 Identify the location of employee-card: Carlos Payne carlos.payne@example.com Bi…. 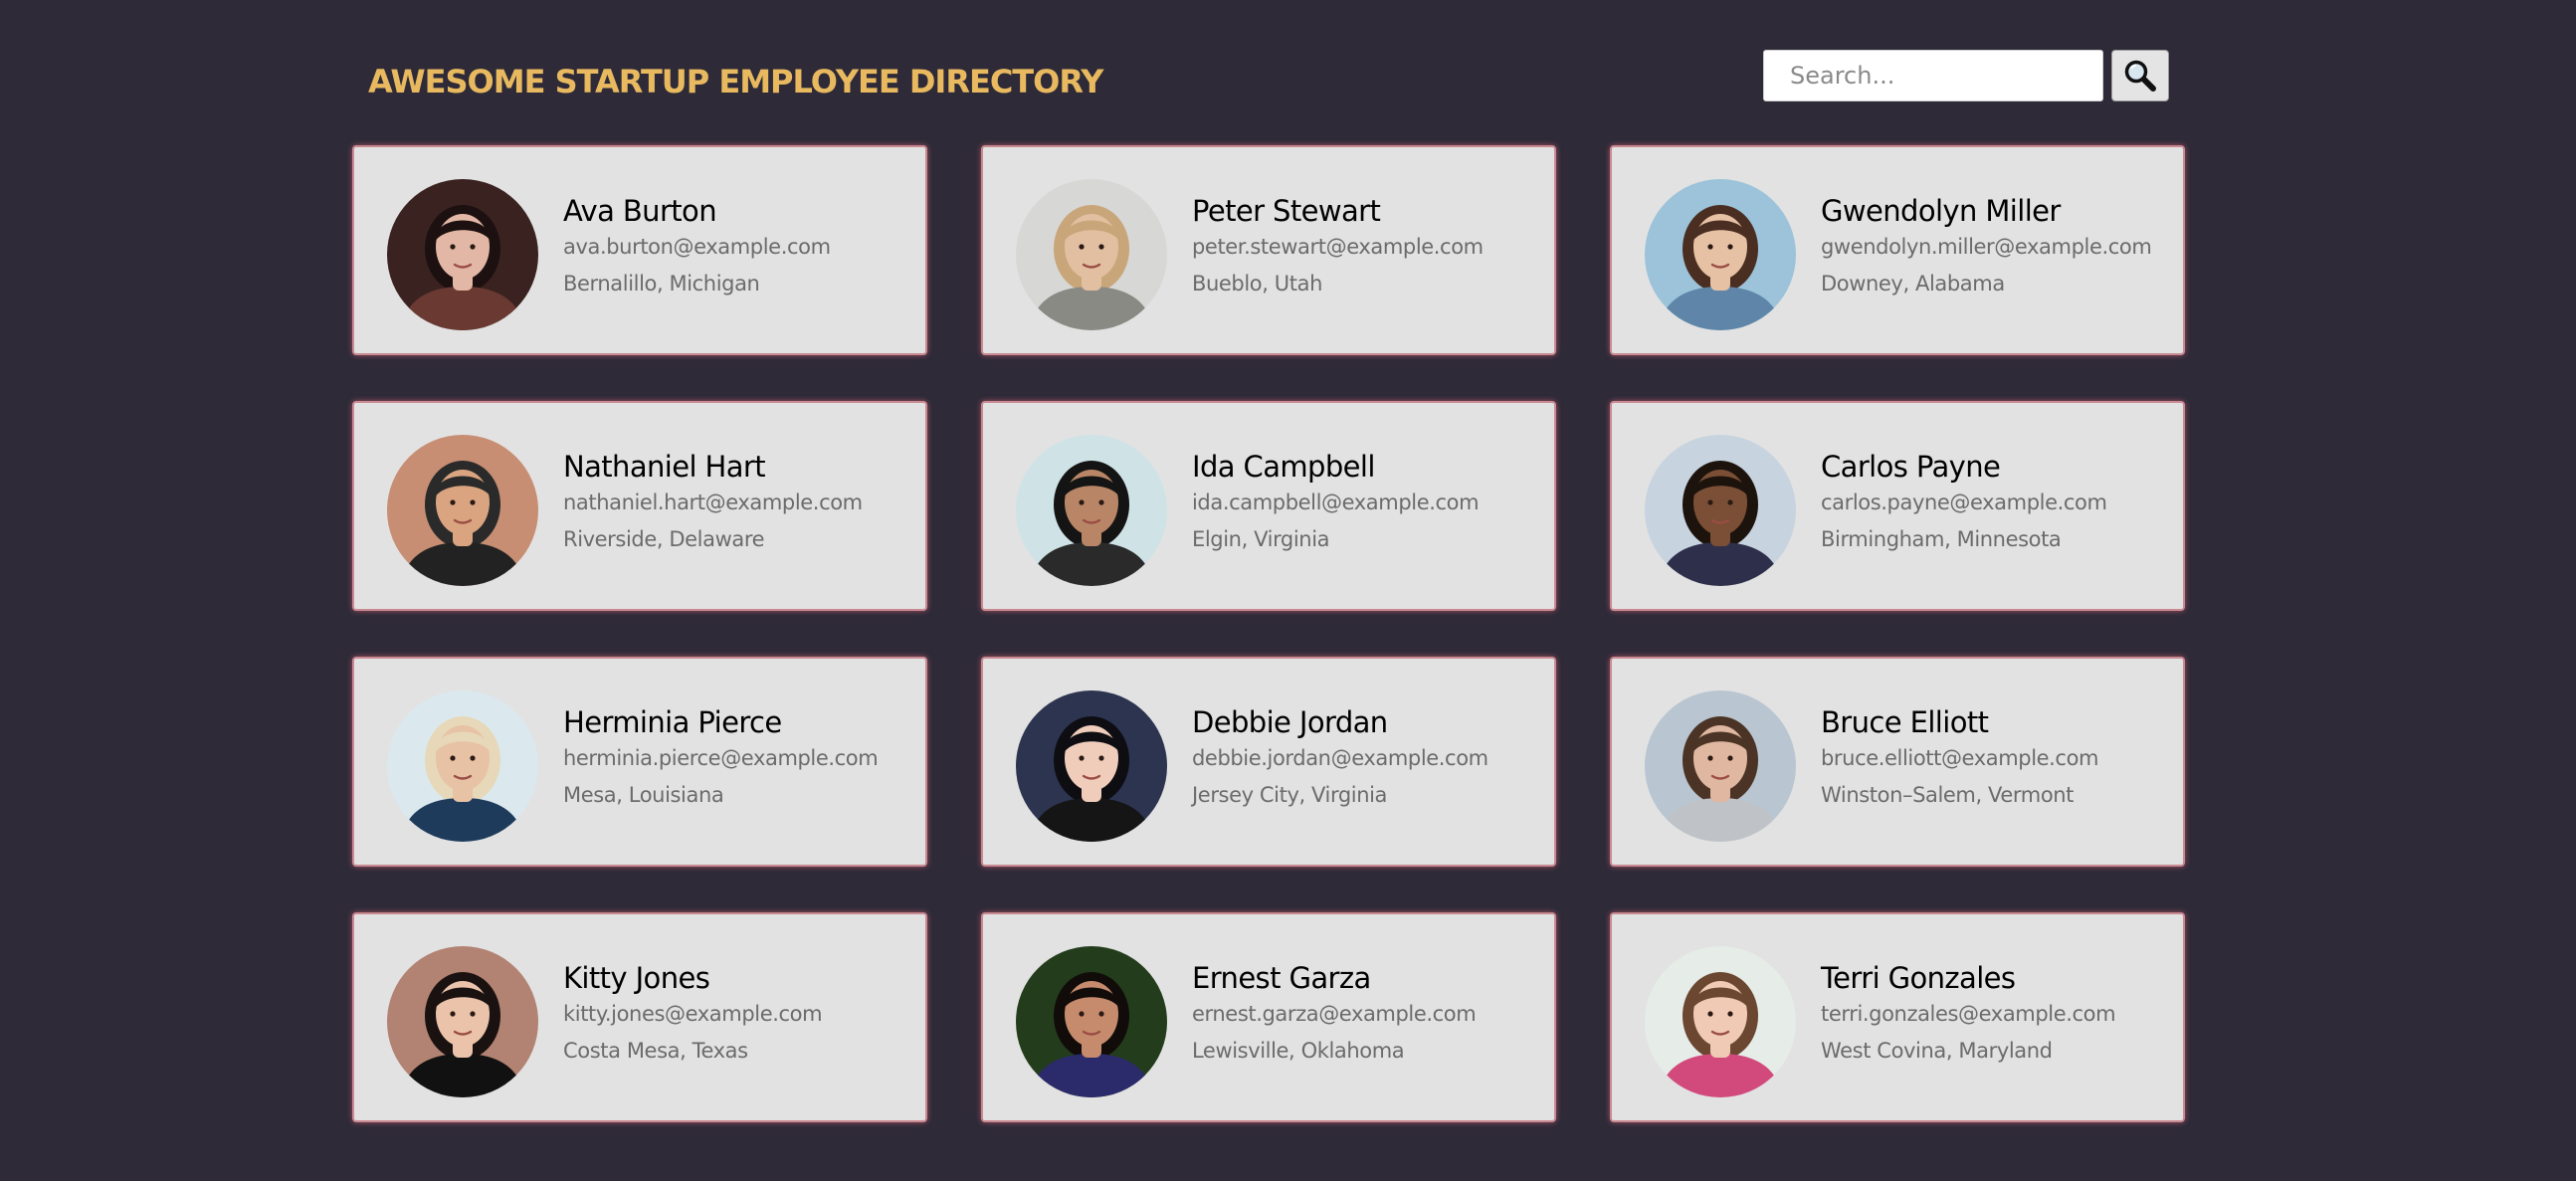
(1897, 506).